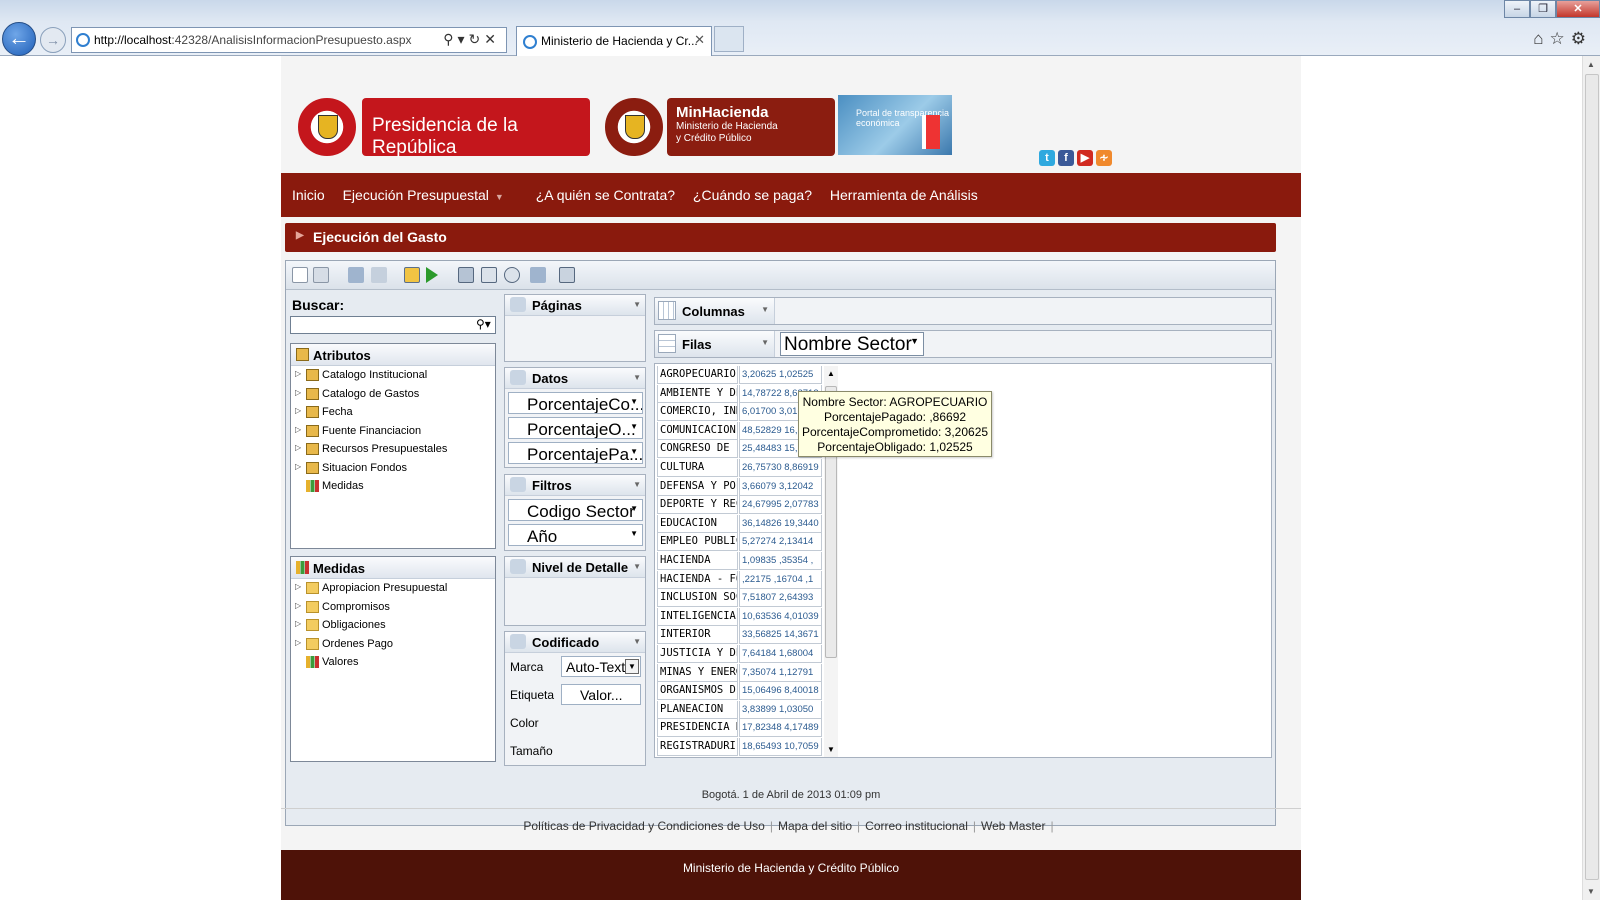 The width and height of the screenshot is (1600, 900). Describe the element at coordinates (916, 826) in the screenshot. I see `footer-link-correo: Correo institucional` at that location.